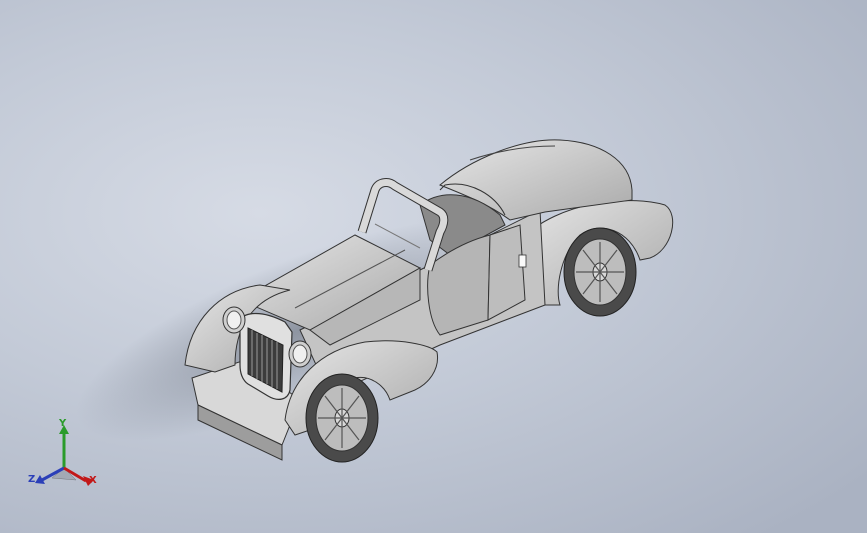  Describe the element at coordinates (32, 479) in the screenshot. I see `z-axis-label: Z` at that location.